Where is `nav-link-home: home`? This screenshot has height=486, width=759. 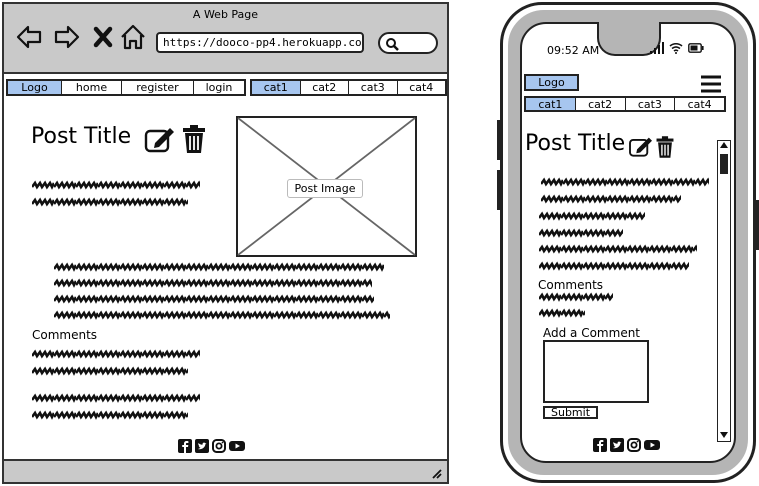 nav-link-home: home is located at coordinates (92, 87).